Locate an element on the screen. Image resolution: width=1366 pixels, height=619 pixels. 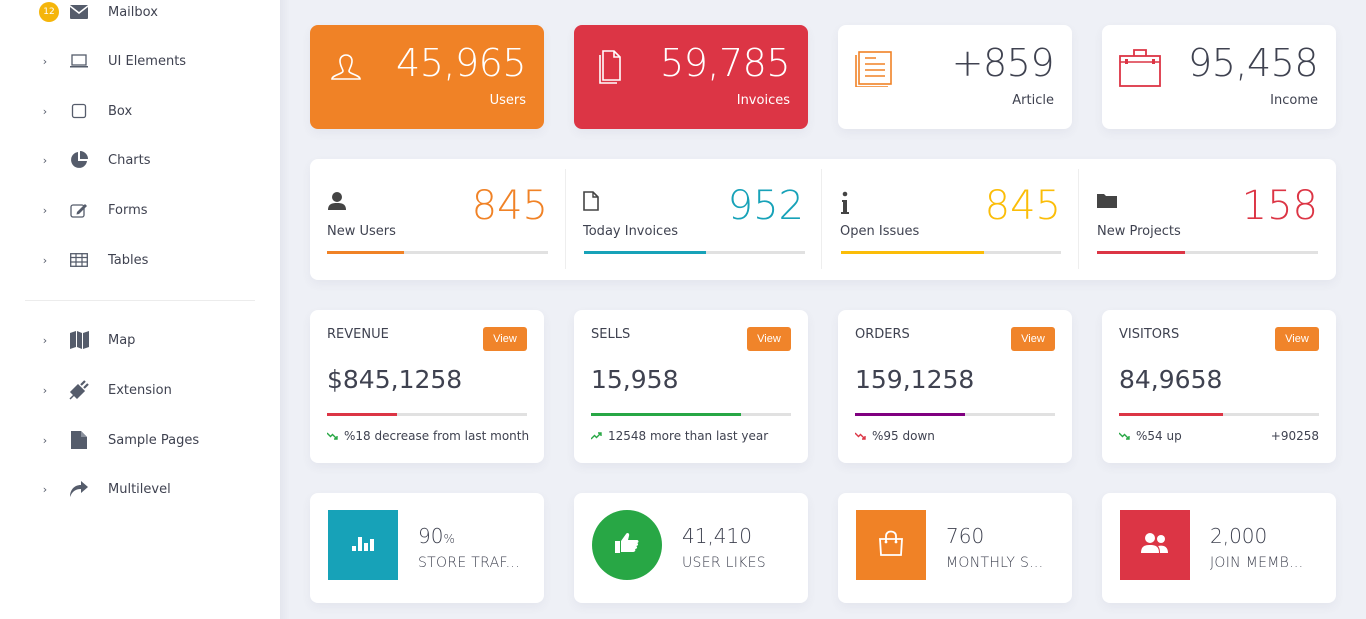
mailbox-count-badge: 12 is located at coordinates (49, 12).